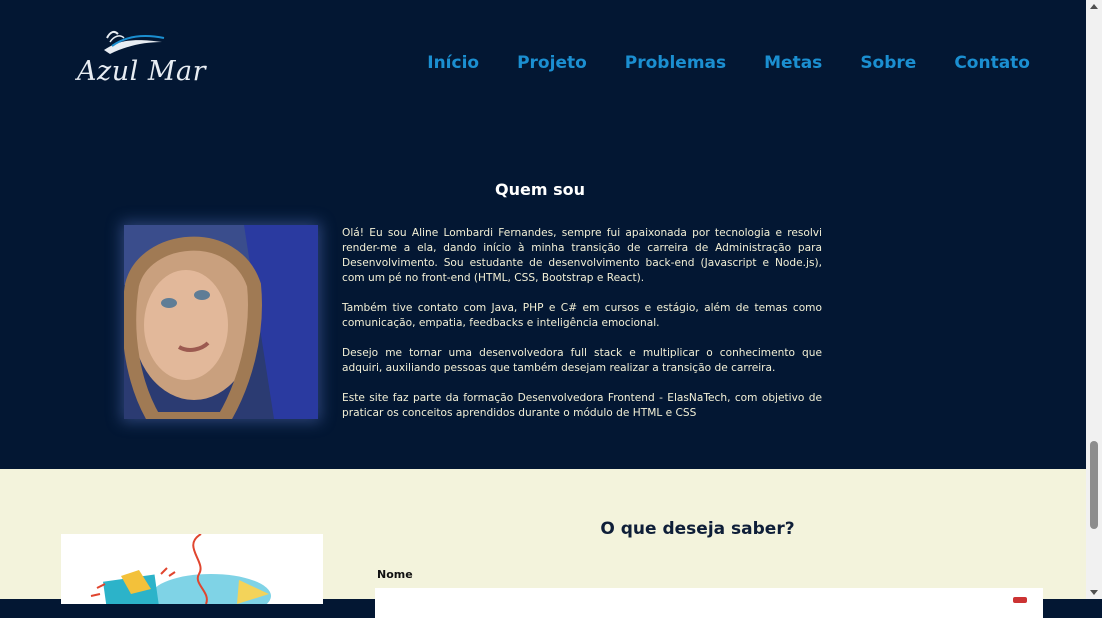 This screenshot has height=618, width=1102. Describe the element at coordinates (141, 71) in the screenshot. I see `logo-text: Azul Mar` at that location.